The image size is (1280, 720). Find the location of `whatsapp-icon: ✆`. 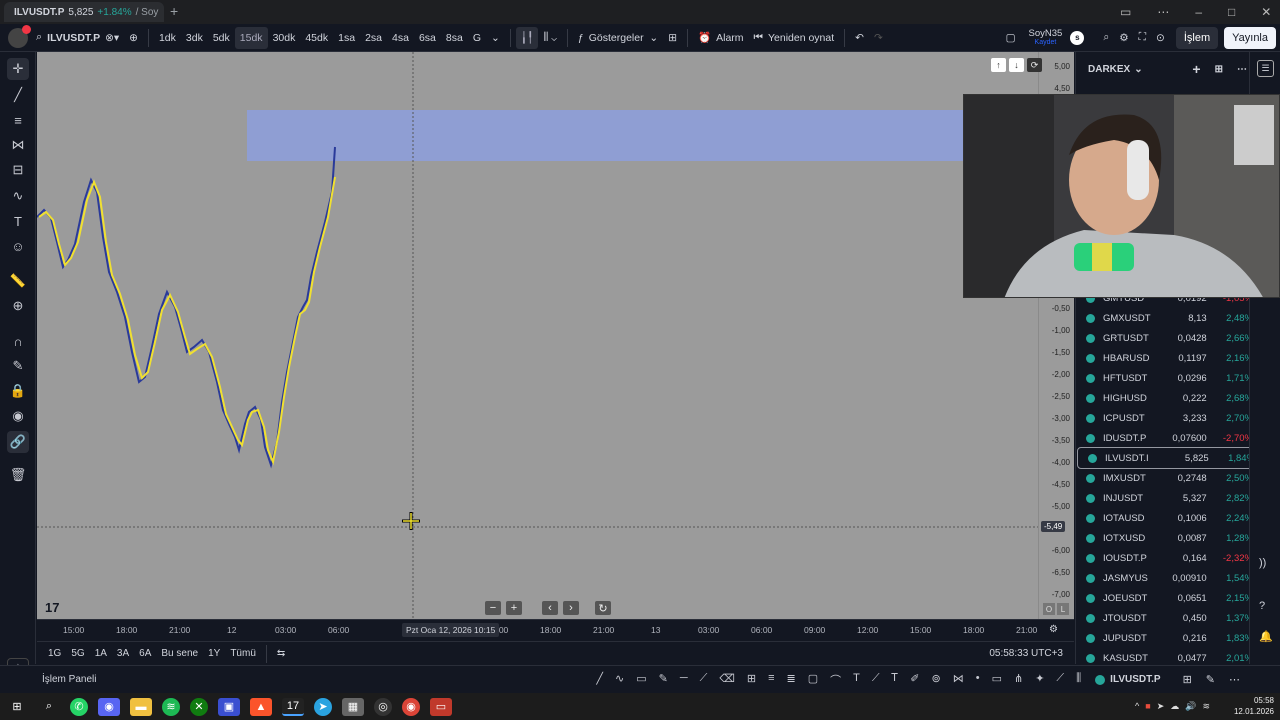

whatsapp-icon: ✆ is located at coordinates (79, 706).